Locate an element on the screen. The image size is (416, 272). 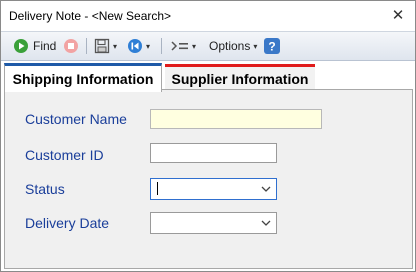
tab-shipping-information: Shipping Information is located at coordinates (83, 77).